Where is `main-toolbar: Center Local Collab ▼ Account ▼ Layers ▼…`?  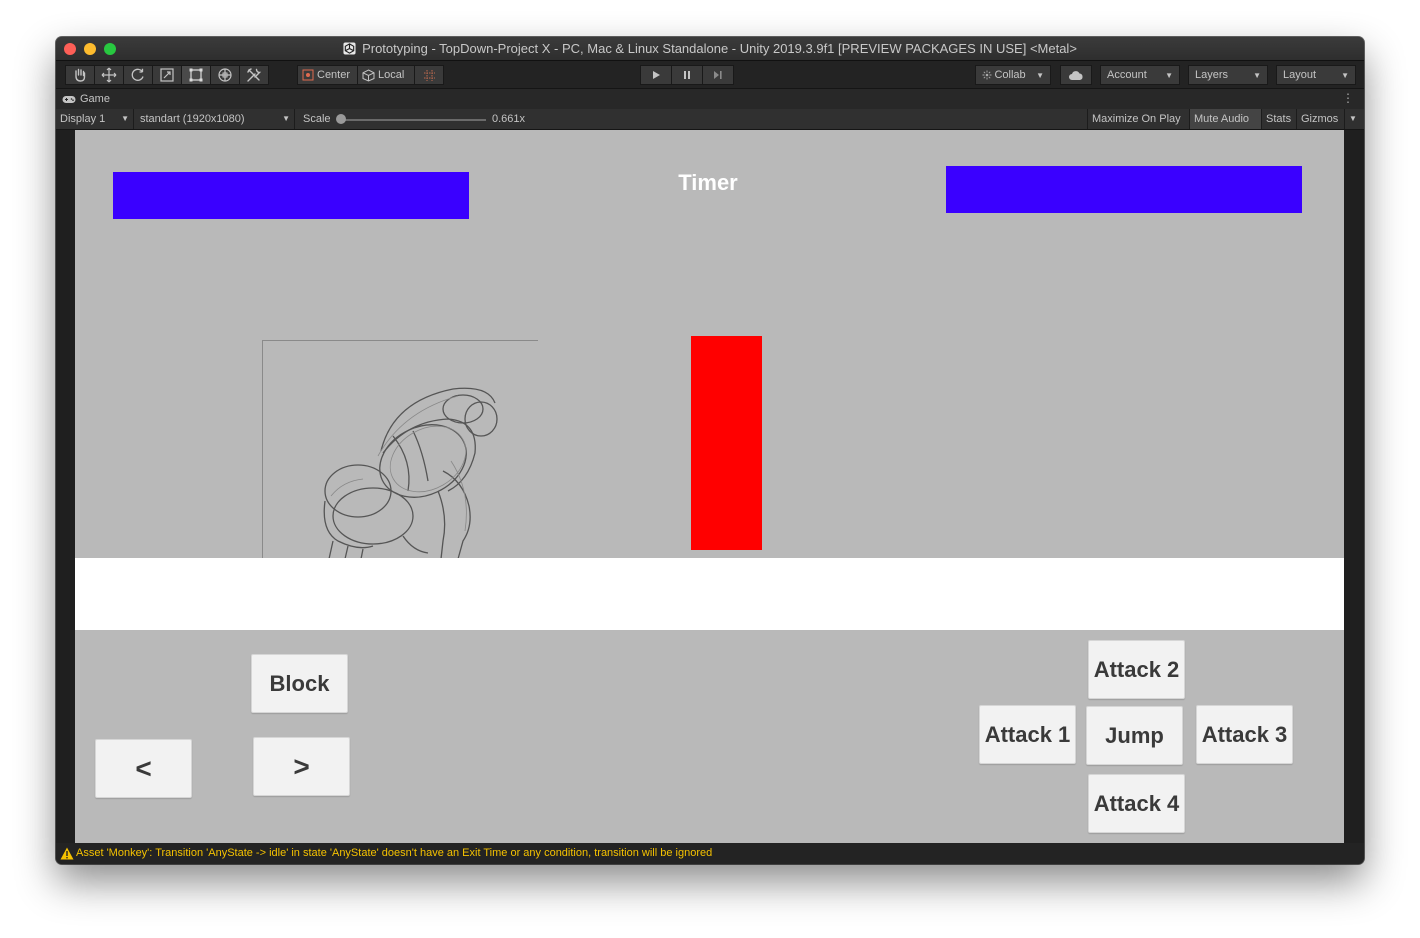
main-toolbar: Center Local Collab ▼ Account ▼ Layers ▼… is located at coordinates (710, 75).